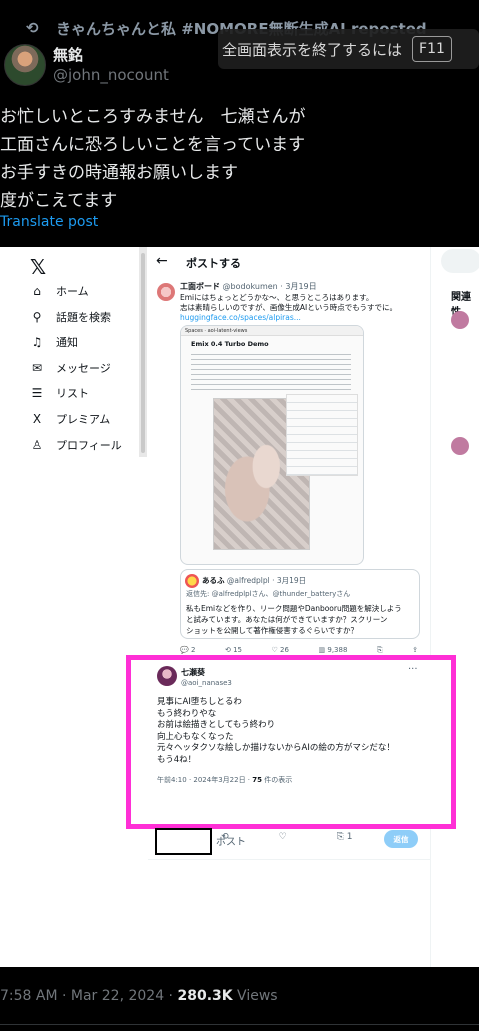 The image size is (479, 1031). What do you see at coordinates (111, 75) in the screenshot?
I see `author-handle: @john_nocount` at bounding box center [111, 75].